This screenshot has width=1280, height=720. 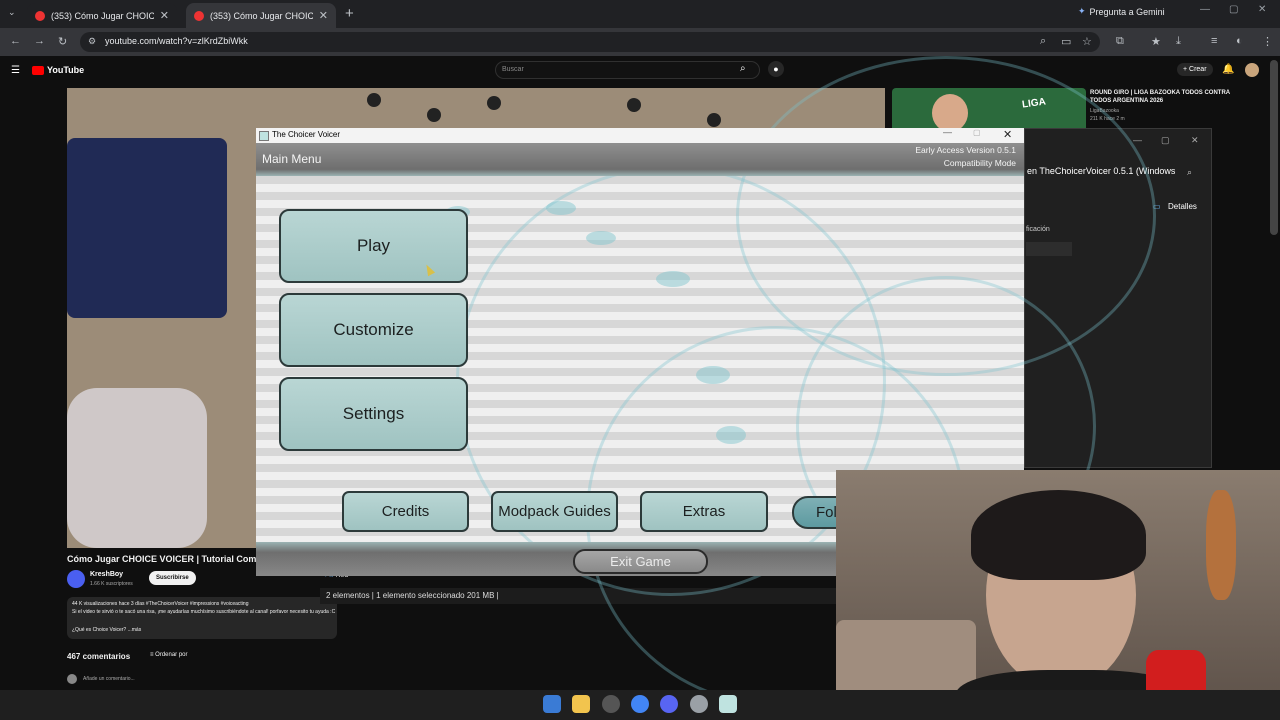 I want to click on settings-button: Settings, so click(x=373, y=414).